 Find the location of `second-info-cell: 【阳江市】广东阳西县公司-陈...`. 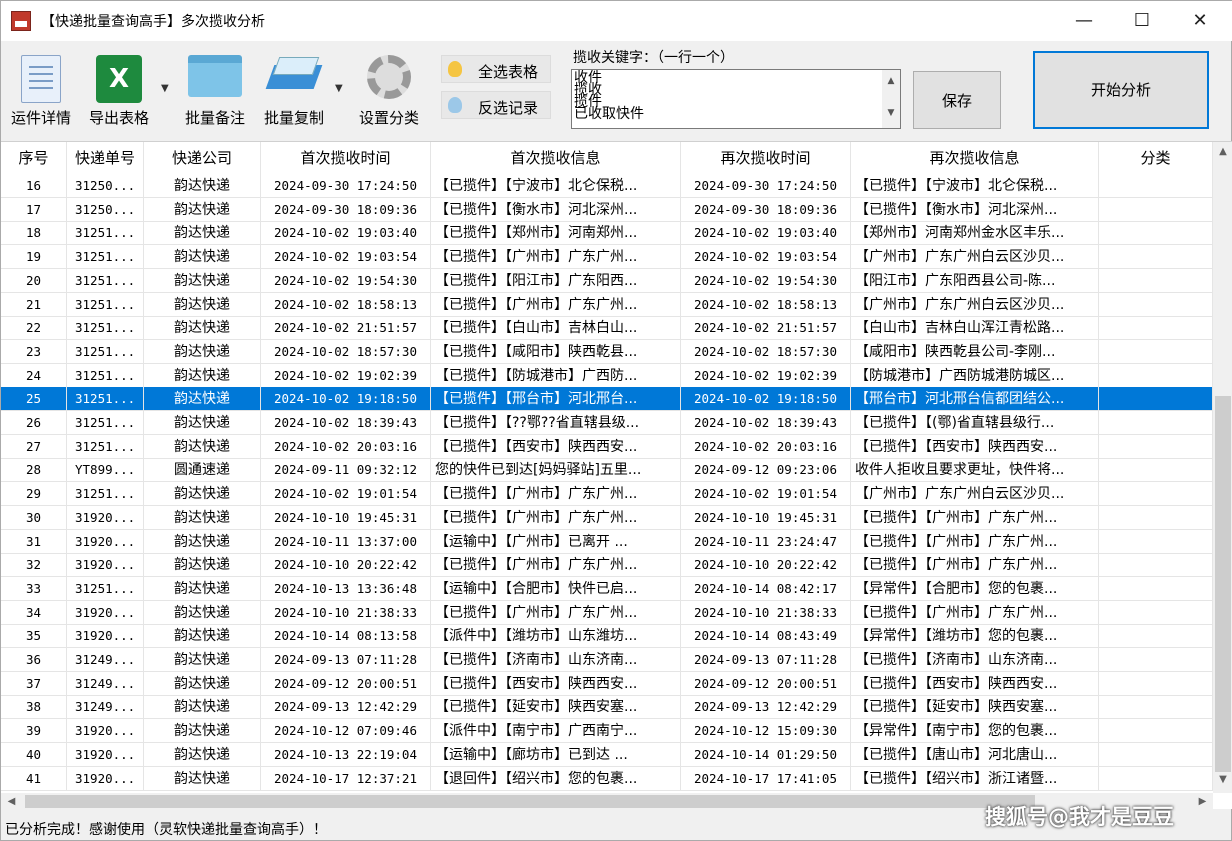

second-info-cell: 【阳江市】广东阳西县公司-陈... is located at coordinates (975, 280).